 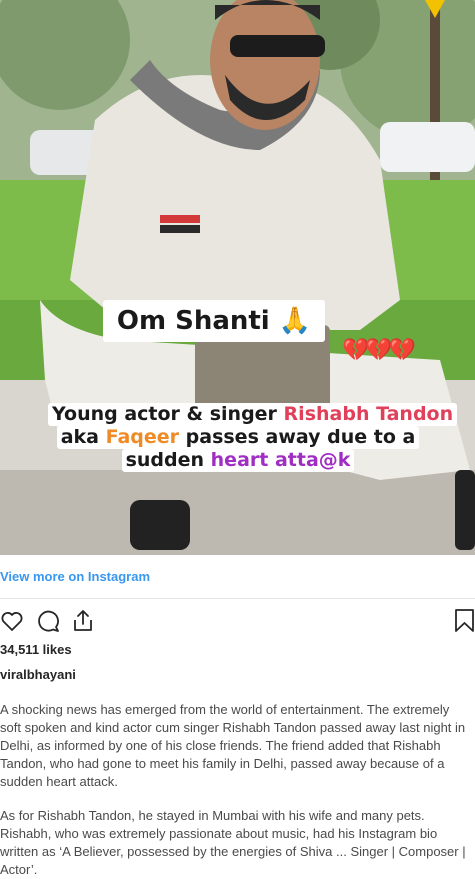 I want to click on overlay-title: Om Shanti 🙏, so click(x=214, y=321).